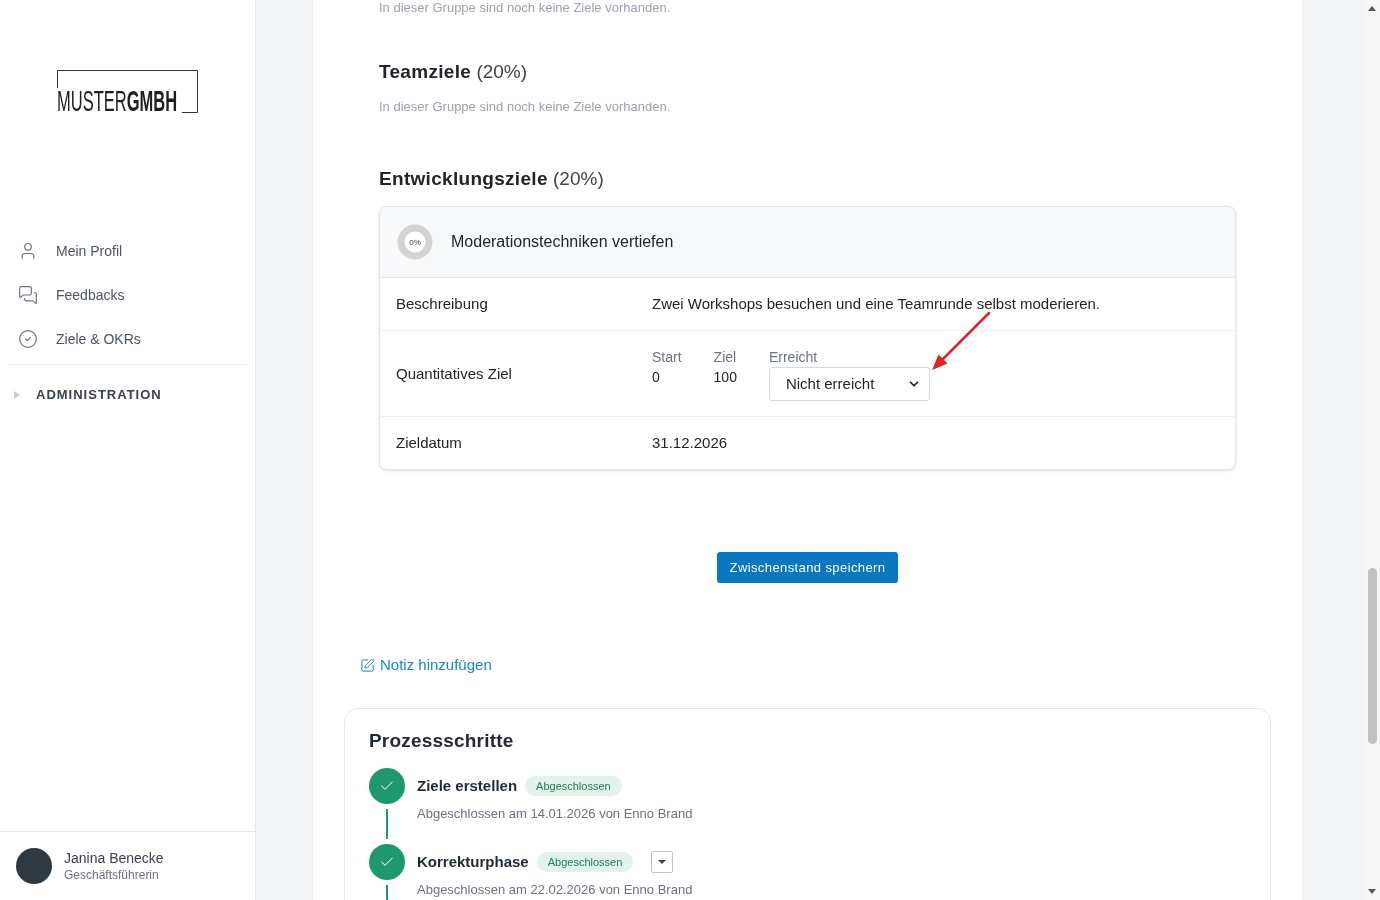 This screenshot has height=900, width=1380. What do you see at coordinates (429, 443) in the screenshot?
I see `row-label: Zieldatum` at bounding box center [429, 443].